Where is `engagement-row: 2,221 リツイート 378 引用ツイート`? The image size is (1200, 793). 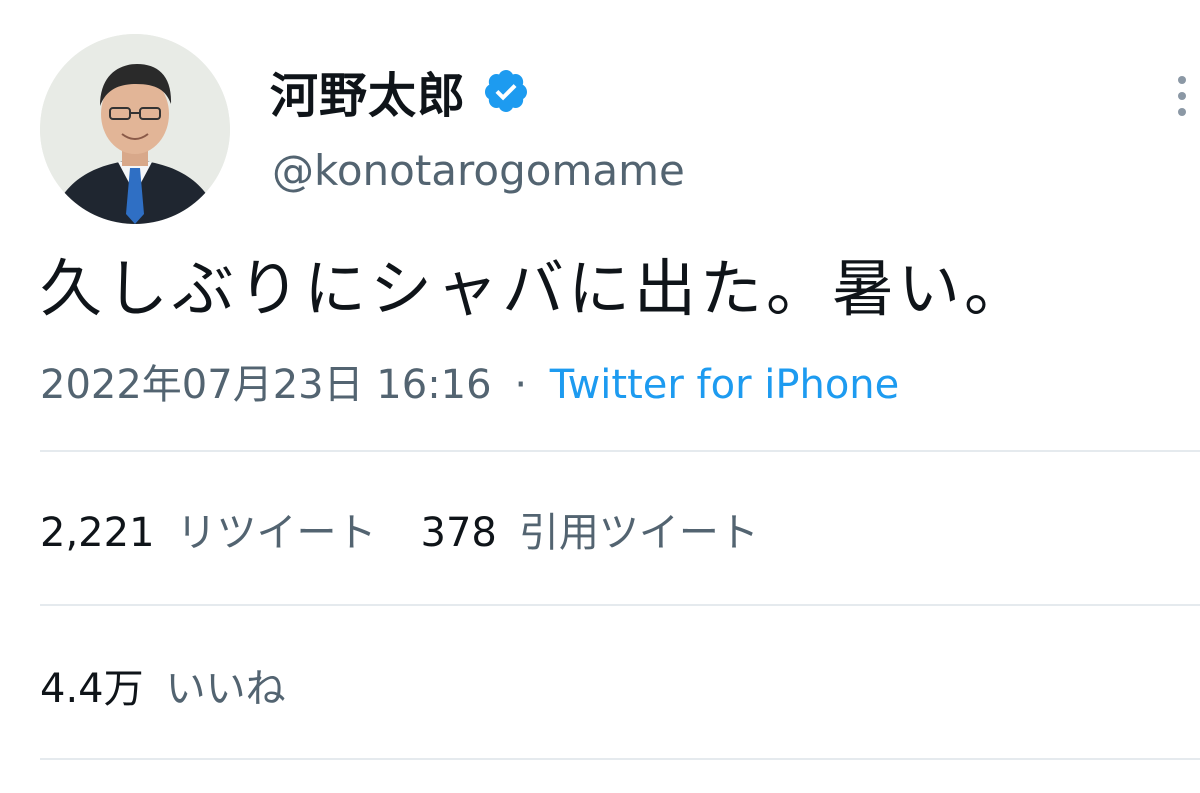
engagement-row: 2,221 リツイート 378 引用ツイート is located at coordinates (399, 529).